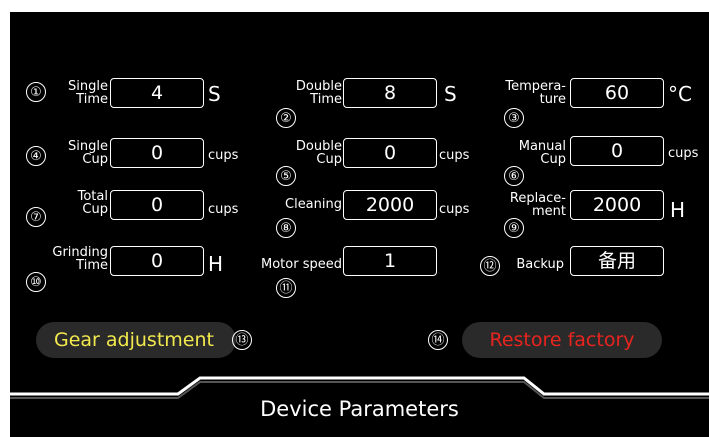 Image resolution: width=709 pixels, height=437 pixels. I want to click on param-number-12: ⑫, so click(490, 266).